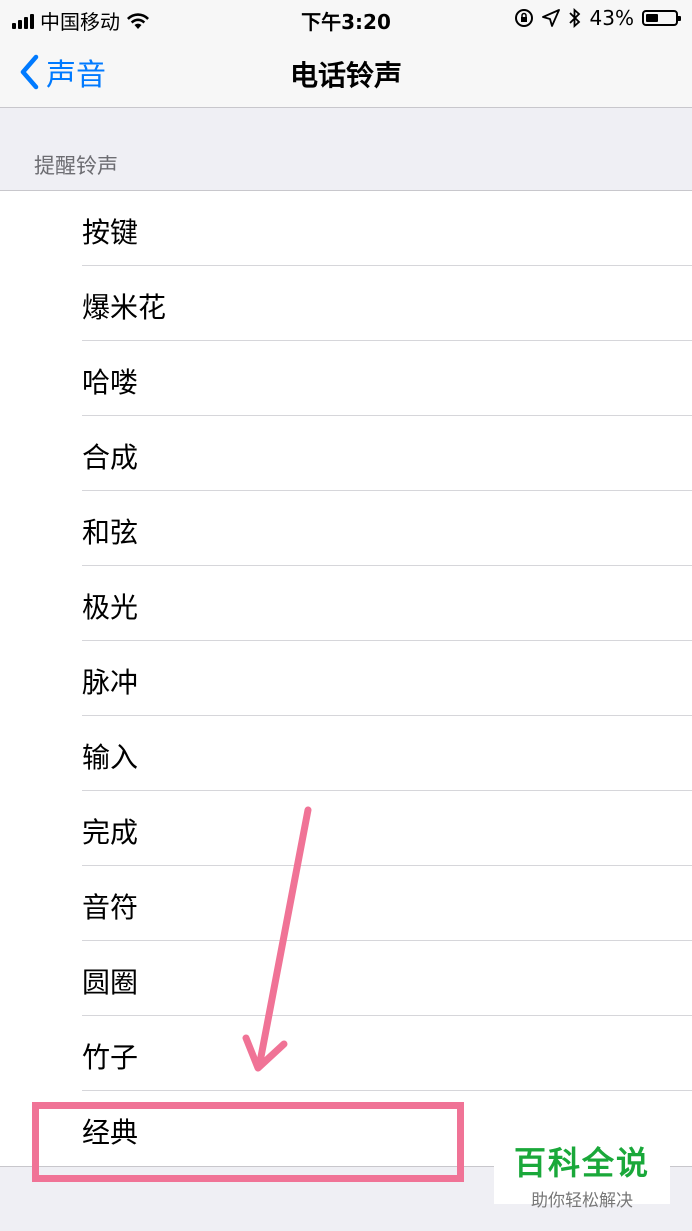  Describe the element at coordinates (110, 607) in the screenshot. I see `ringtone-label: 极光` at that location.